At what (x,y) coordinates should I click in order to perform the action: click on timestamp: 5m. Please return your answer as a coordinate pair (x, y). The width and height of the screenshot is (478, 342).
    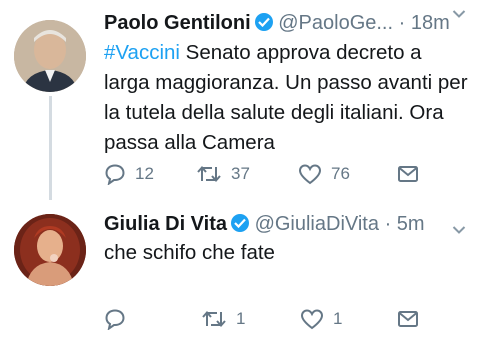
    Looking at the image, I should click on (411, 224).